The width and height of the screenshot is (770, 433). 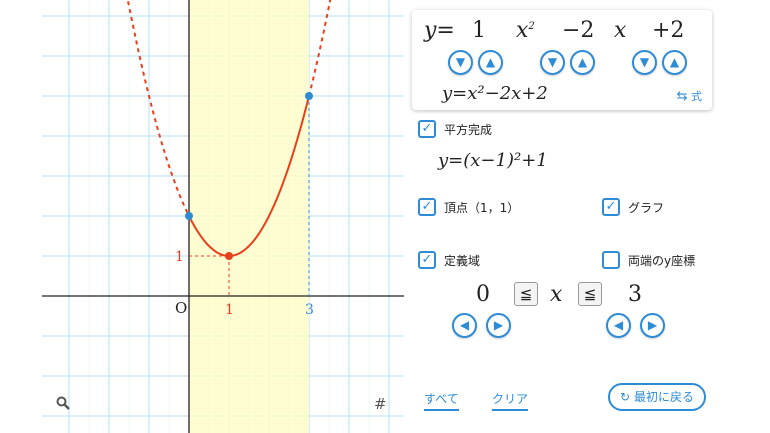 I want to click on domain-max-value: 3, so click(x=635, y=294).